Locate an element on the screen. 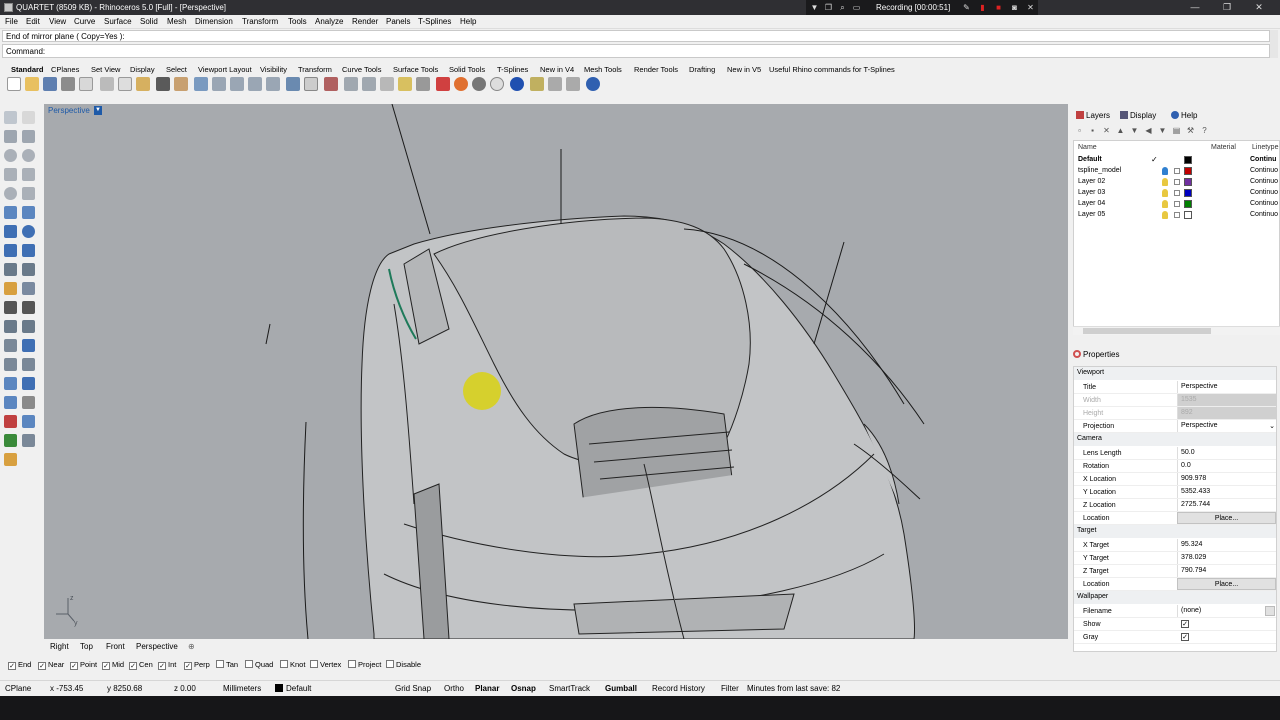 This screenshot has width=1280, height=720. circle-icon is located at coordinates (10, 155).